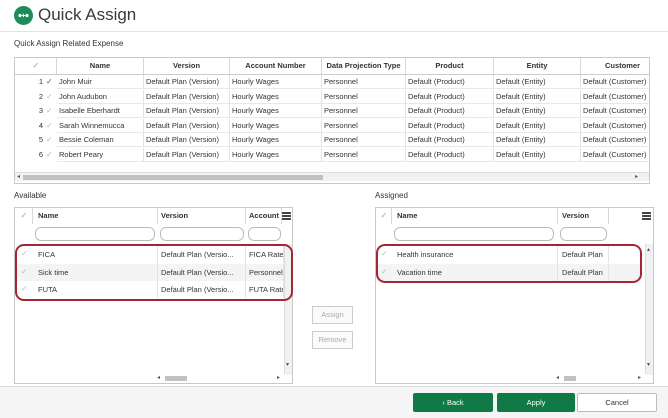 Image resolution: width=668 pixels, height=418 pixels. I want to click on assigned-horizontal-scrollbar: ◂ ▸, so click(600, 378).